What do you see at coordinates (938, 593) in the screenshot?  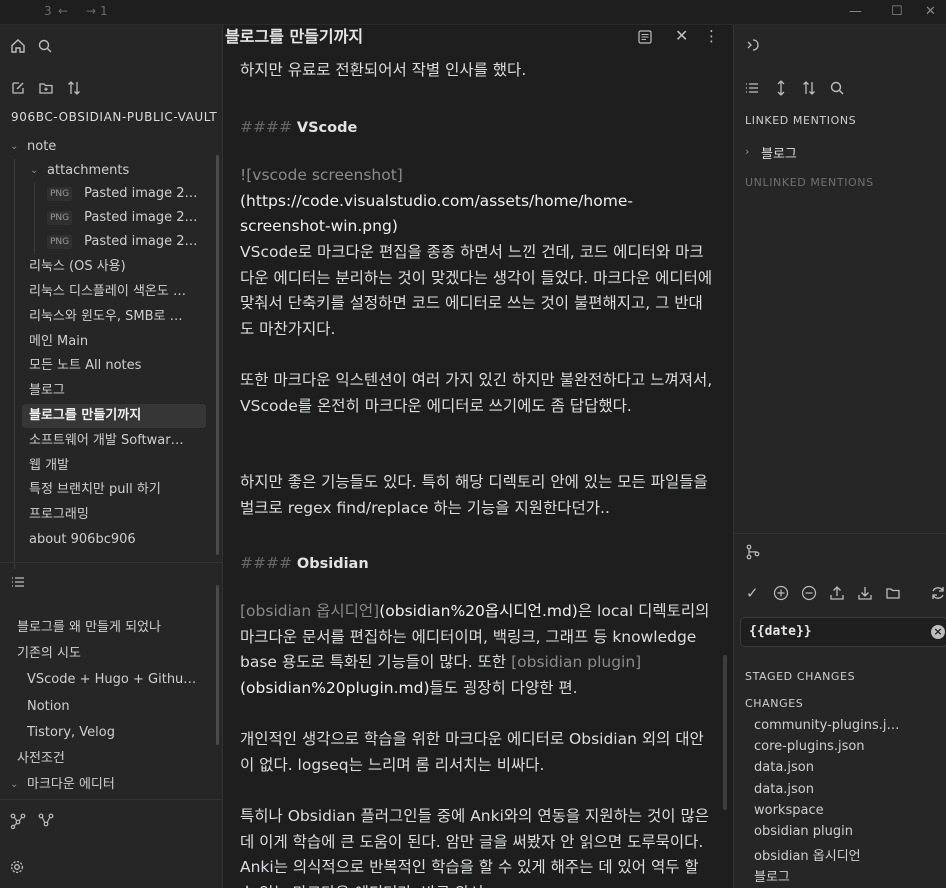 I see `refresh-icon` at bounding box center [938, 593].